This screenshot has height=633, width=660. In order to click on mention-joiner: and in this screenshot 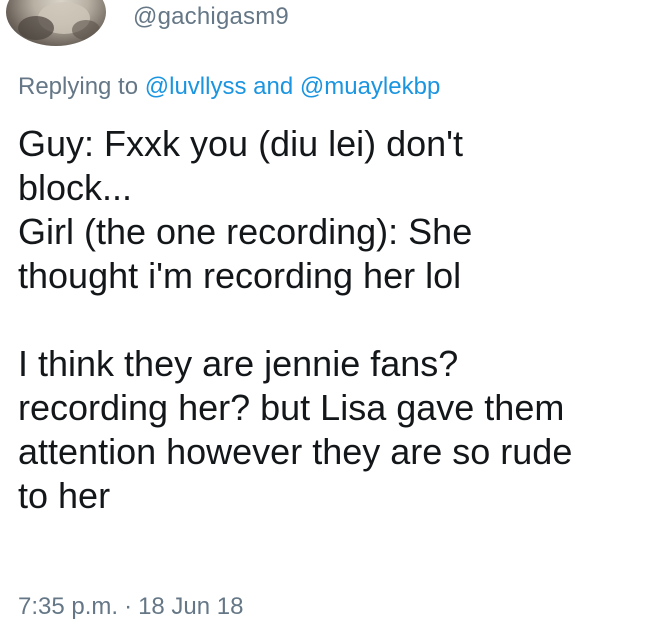, I will do `click(273, 86)`.